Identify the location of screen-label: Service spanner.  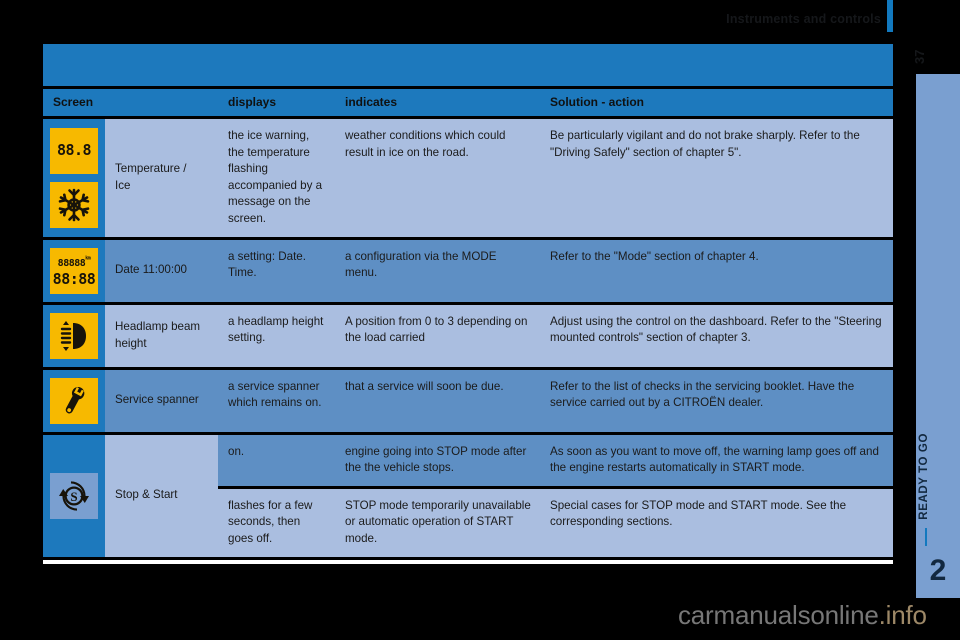
(161, 400).